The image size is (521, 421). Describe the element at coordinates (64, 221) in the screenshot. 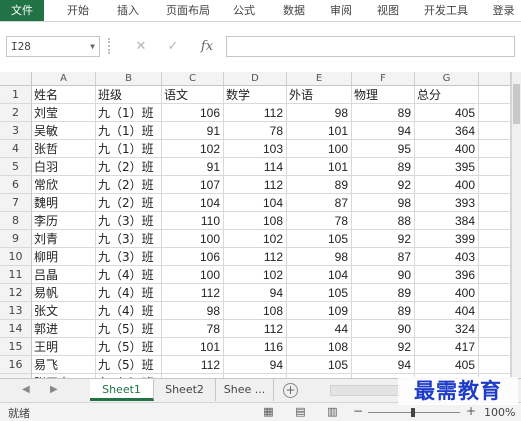

I see `table-cell: 李历` at that location.